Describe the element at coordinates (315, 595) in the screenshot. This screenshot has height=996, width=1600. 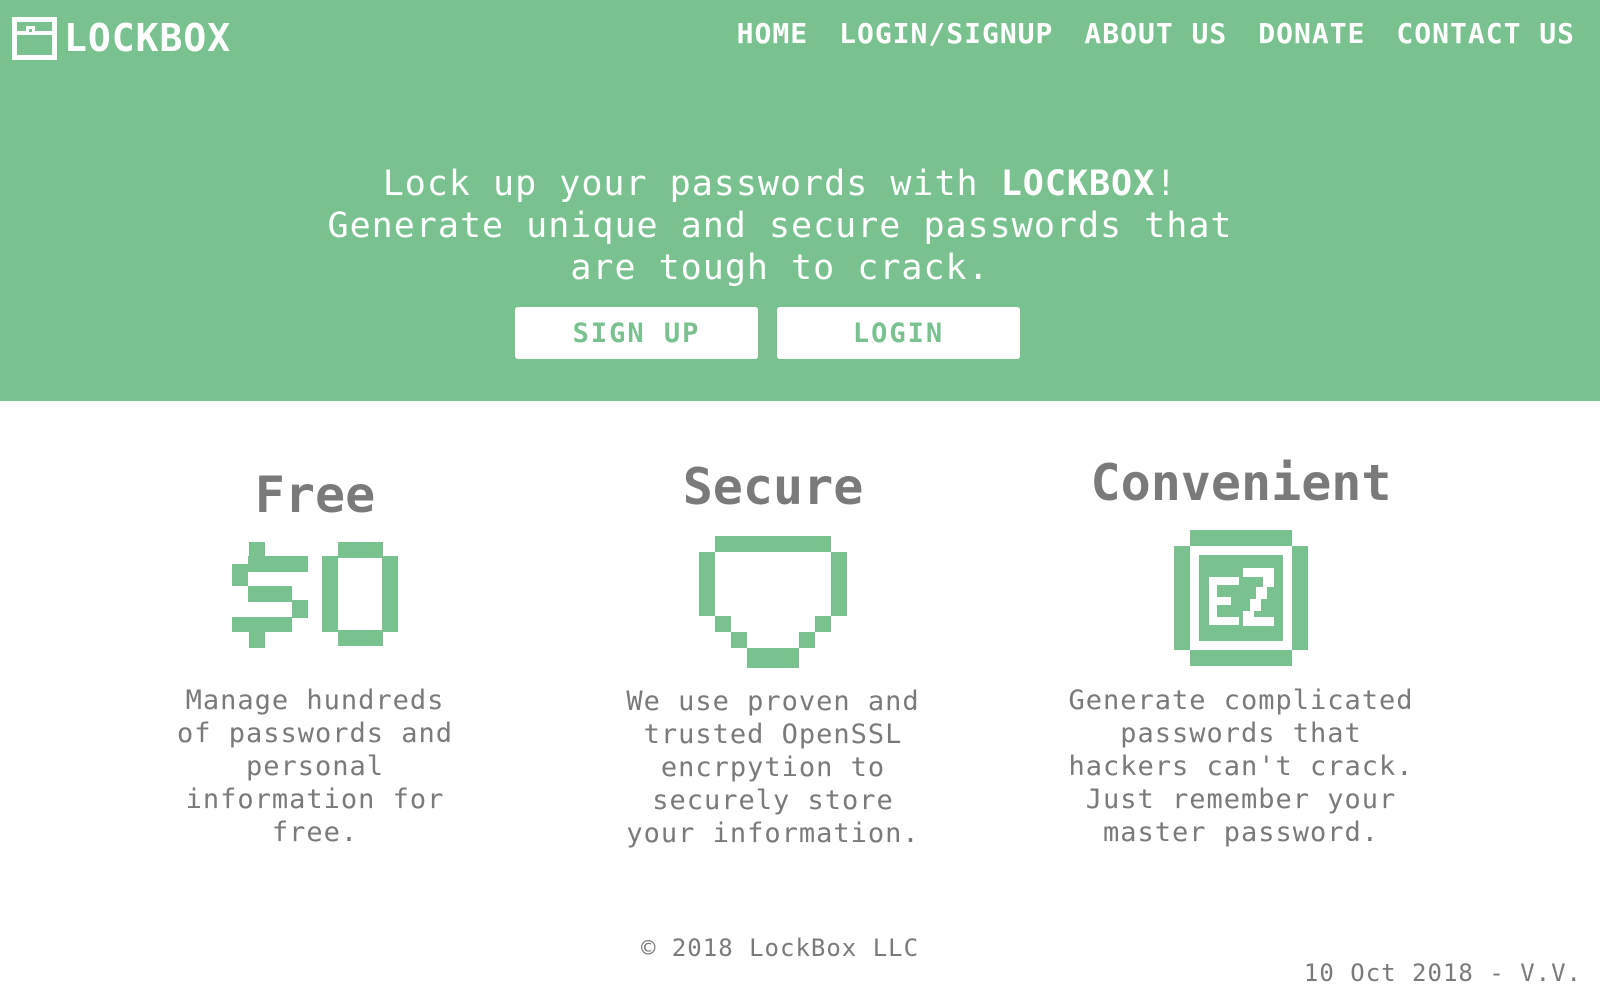
I see `dollar-zero-icon` at that location.